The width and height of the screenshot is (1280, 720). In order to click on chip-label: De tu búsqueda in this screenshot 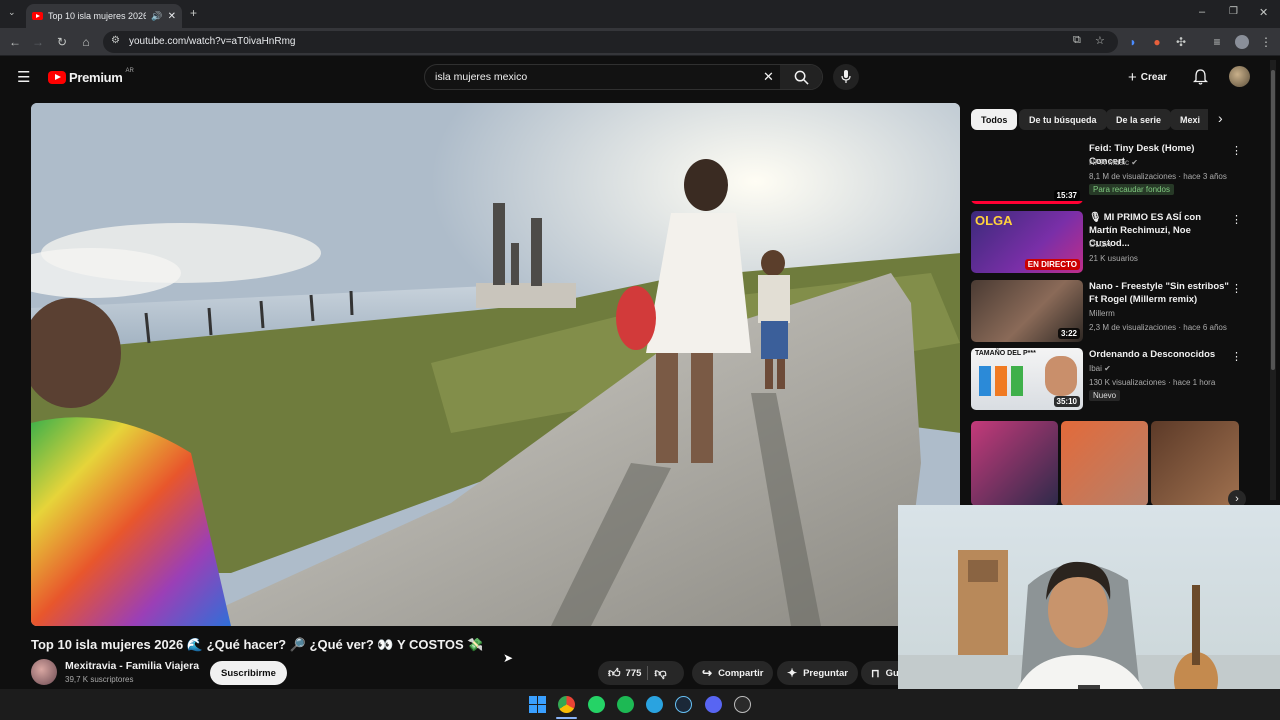, I will do `click(1063, 119)`.